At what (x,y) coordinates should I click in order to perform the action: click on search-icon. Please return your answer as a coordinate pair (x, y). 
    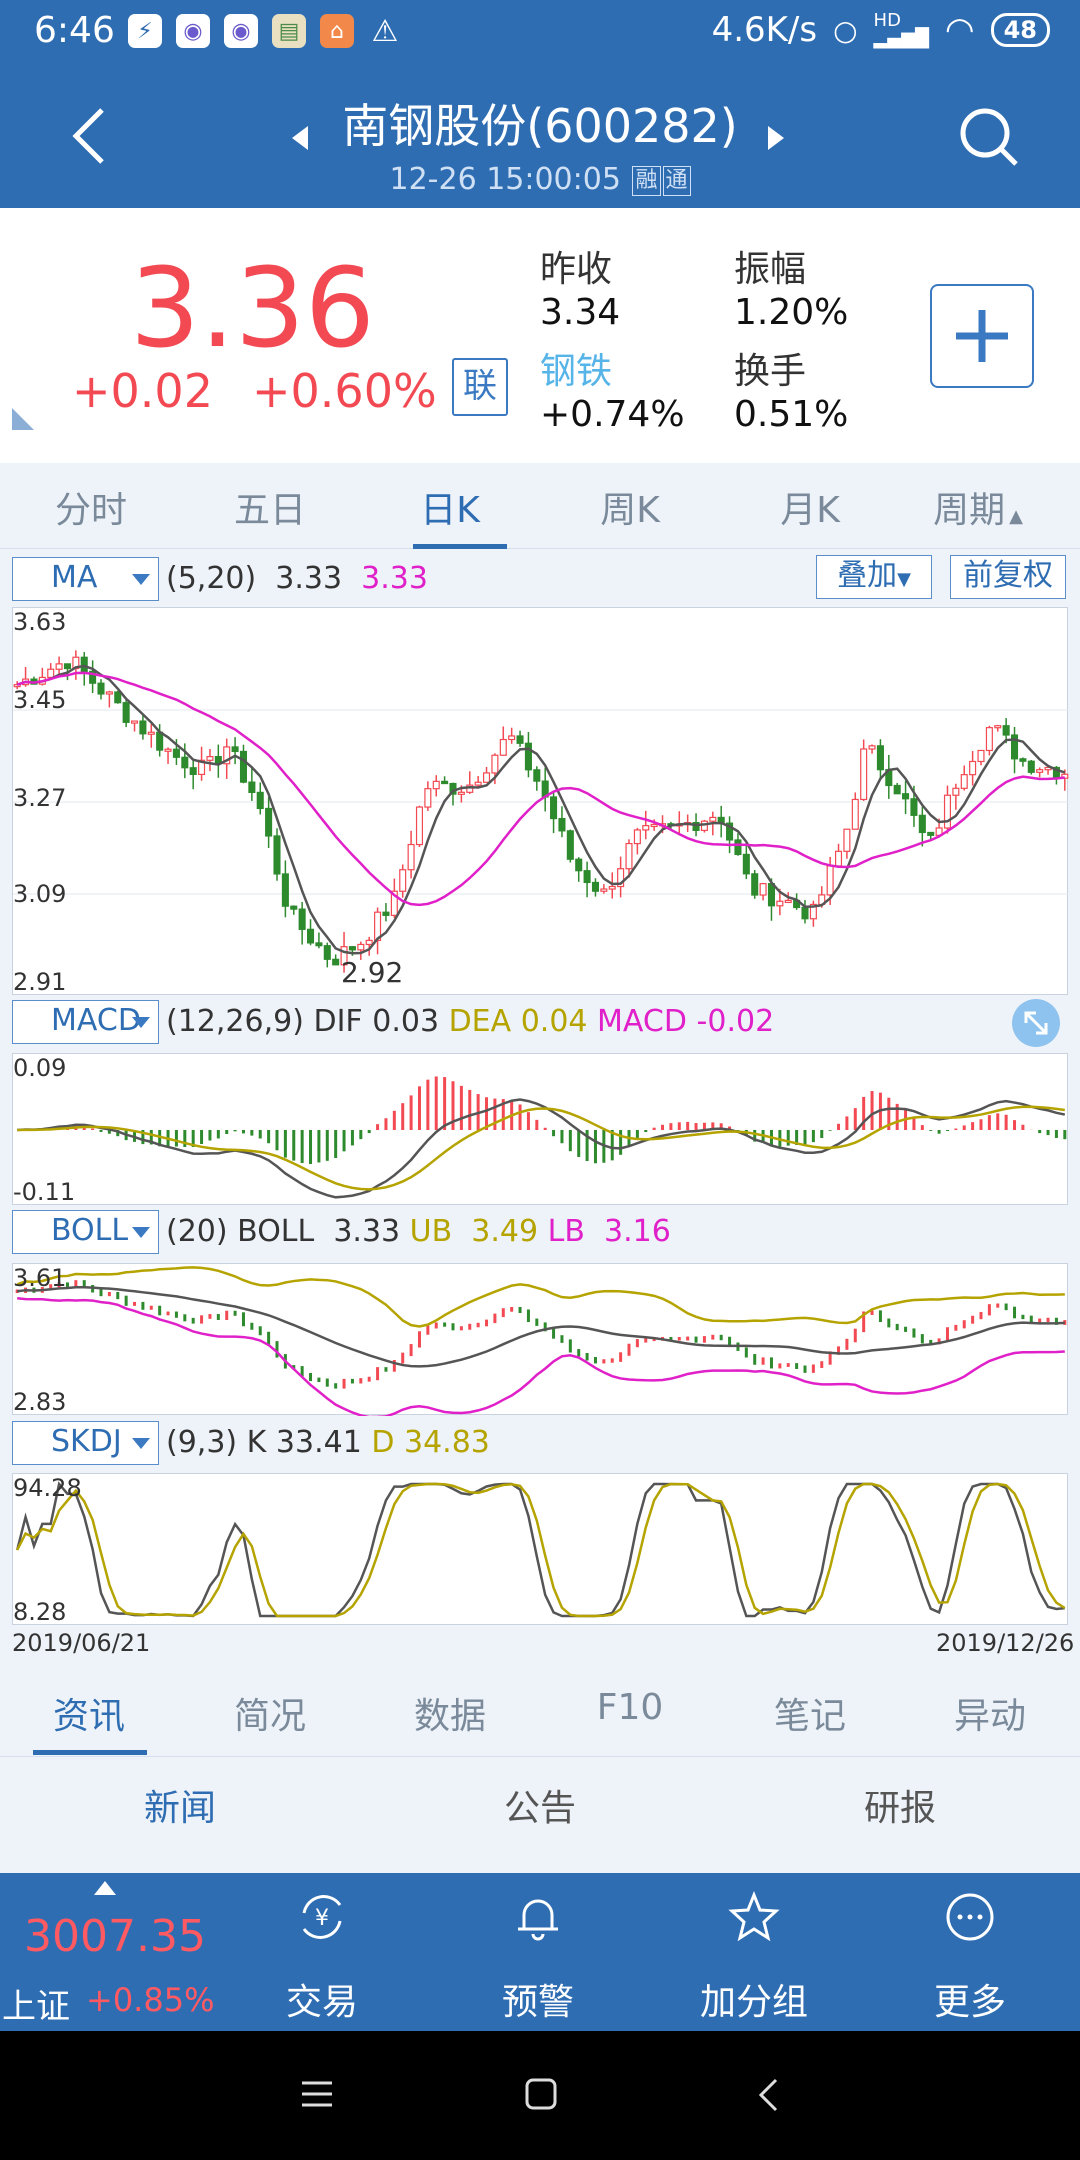
    Looking at the image, I should click on (989, 137).